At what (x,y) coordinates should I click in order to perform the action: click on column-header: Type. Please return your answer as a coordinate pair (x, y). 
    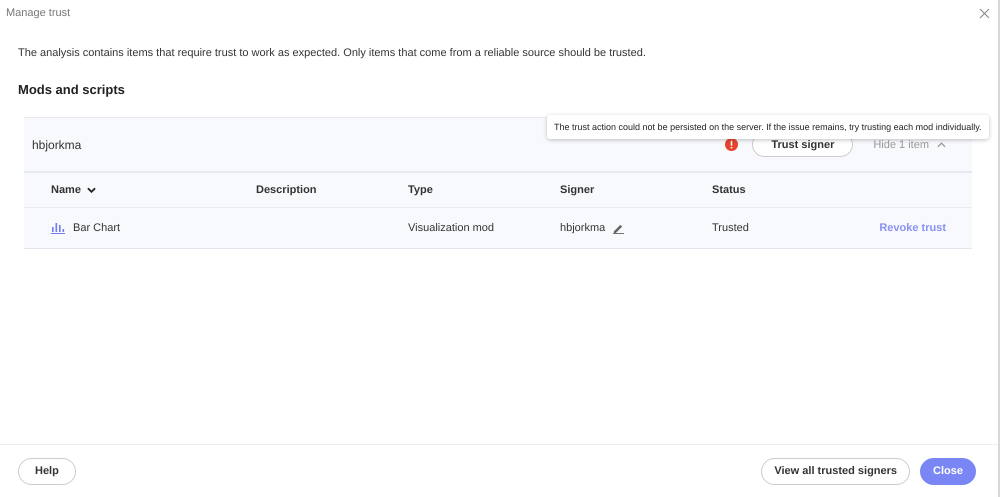
    Looking at the image, I should click on (484, 190).